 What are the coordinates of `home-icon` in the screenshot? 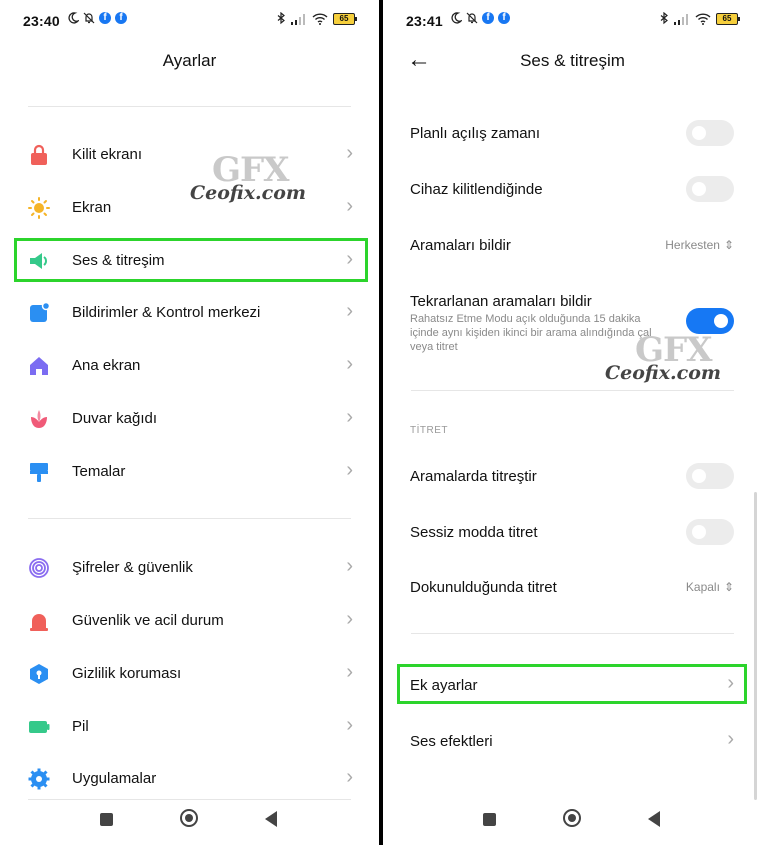 It's located at (39, 366).